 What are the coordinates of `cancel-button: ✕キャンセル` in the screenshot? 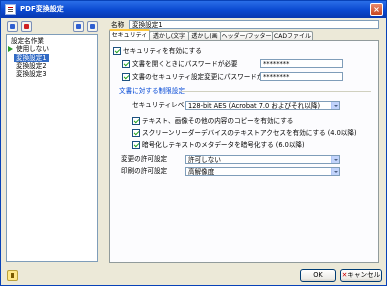 It's located at (361, 275).